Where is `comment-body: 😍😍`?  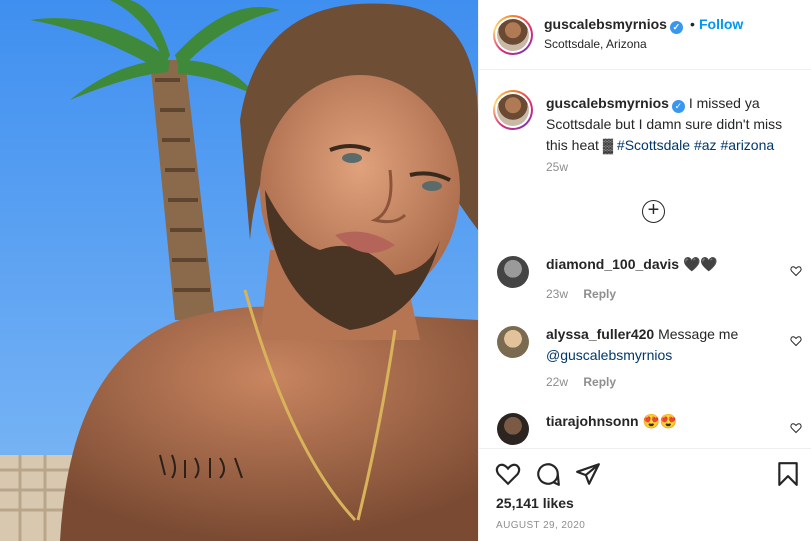 comment-body: 😍😍 is located at coordinates (660, 421).